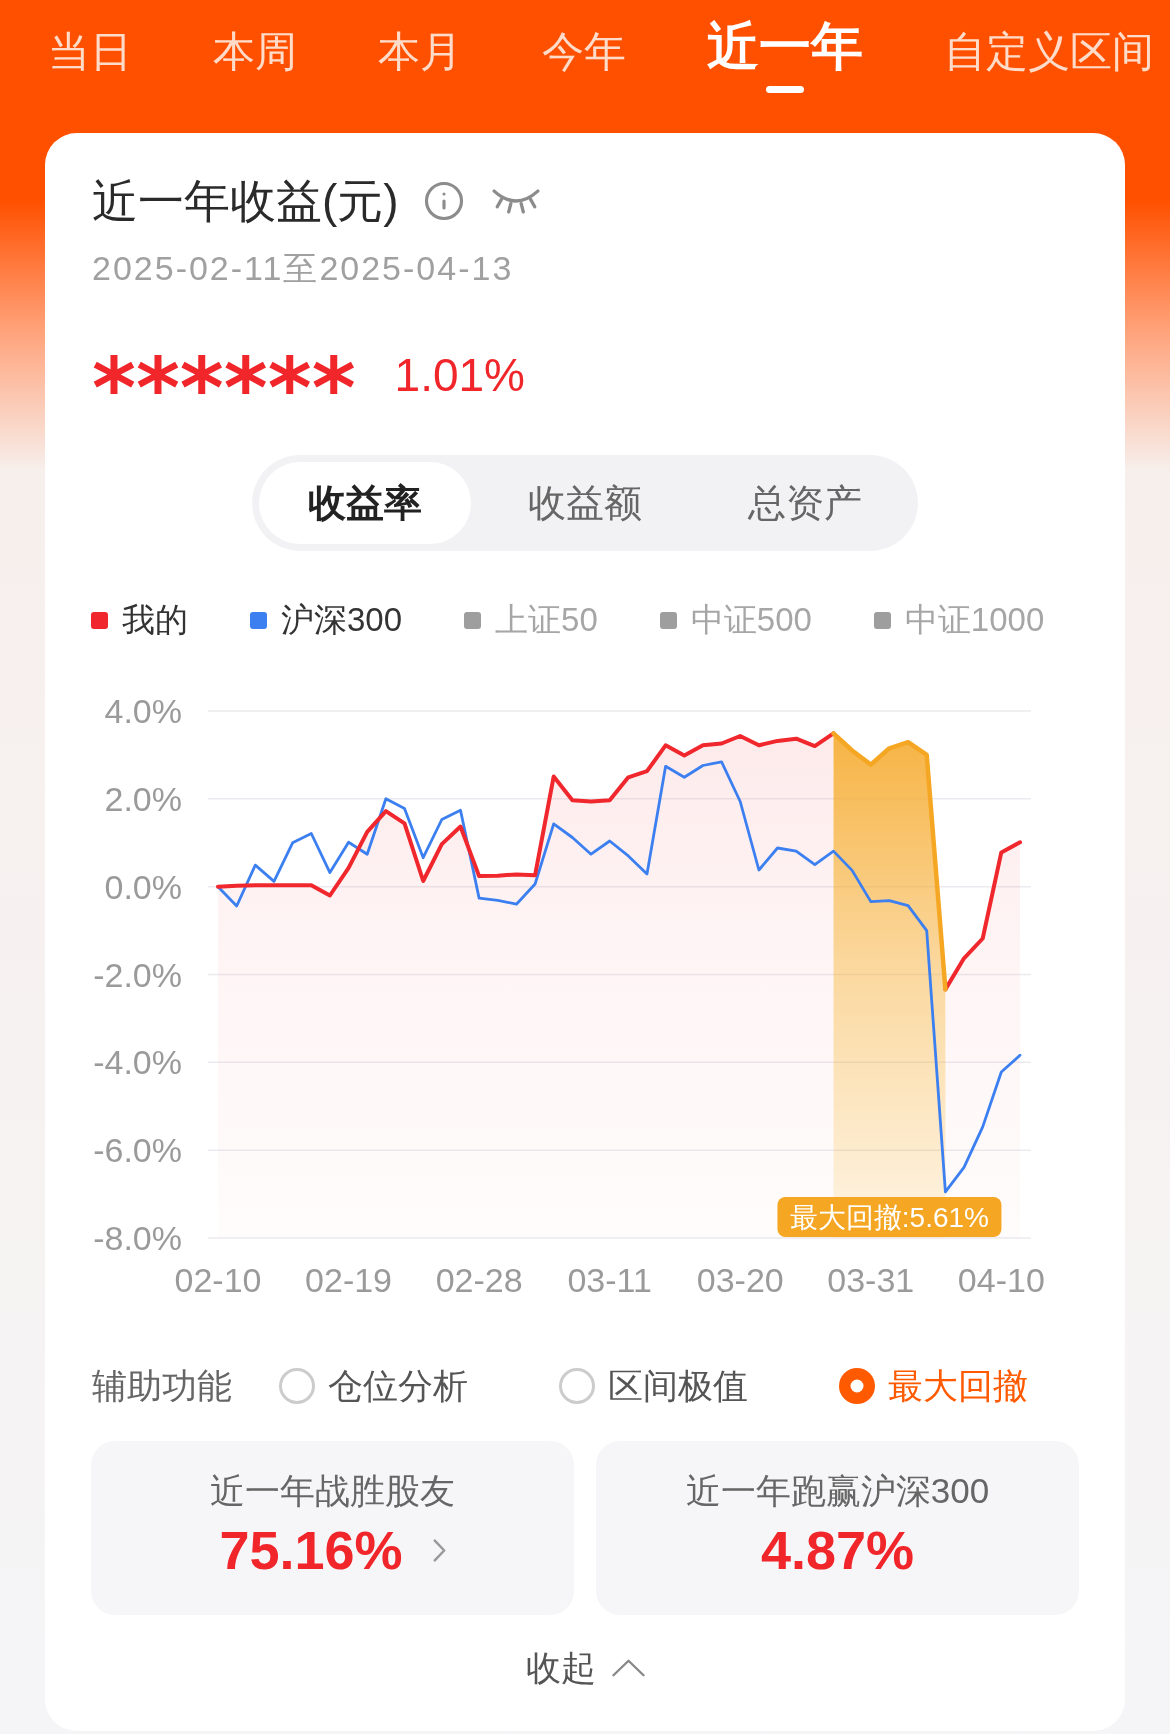 This screenshot has height=1734, width=1170. Describe the element at coordinates (419, 52) in the screenshot. I see `period-tab: 本月` at that location.